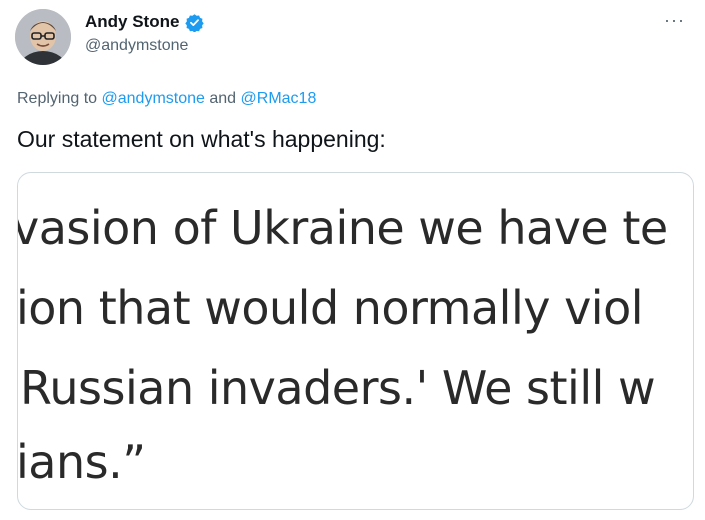 This screenshot has width=705, height=520. Describe the element at coordinates (674, 20) in the screenshot. I see `more-options-icon: ···` at that location.